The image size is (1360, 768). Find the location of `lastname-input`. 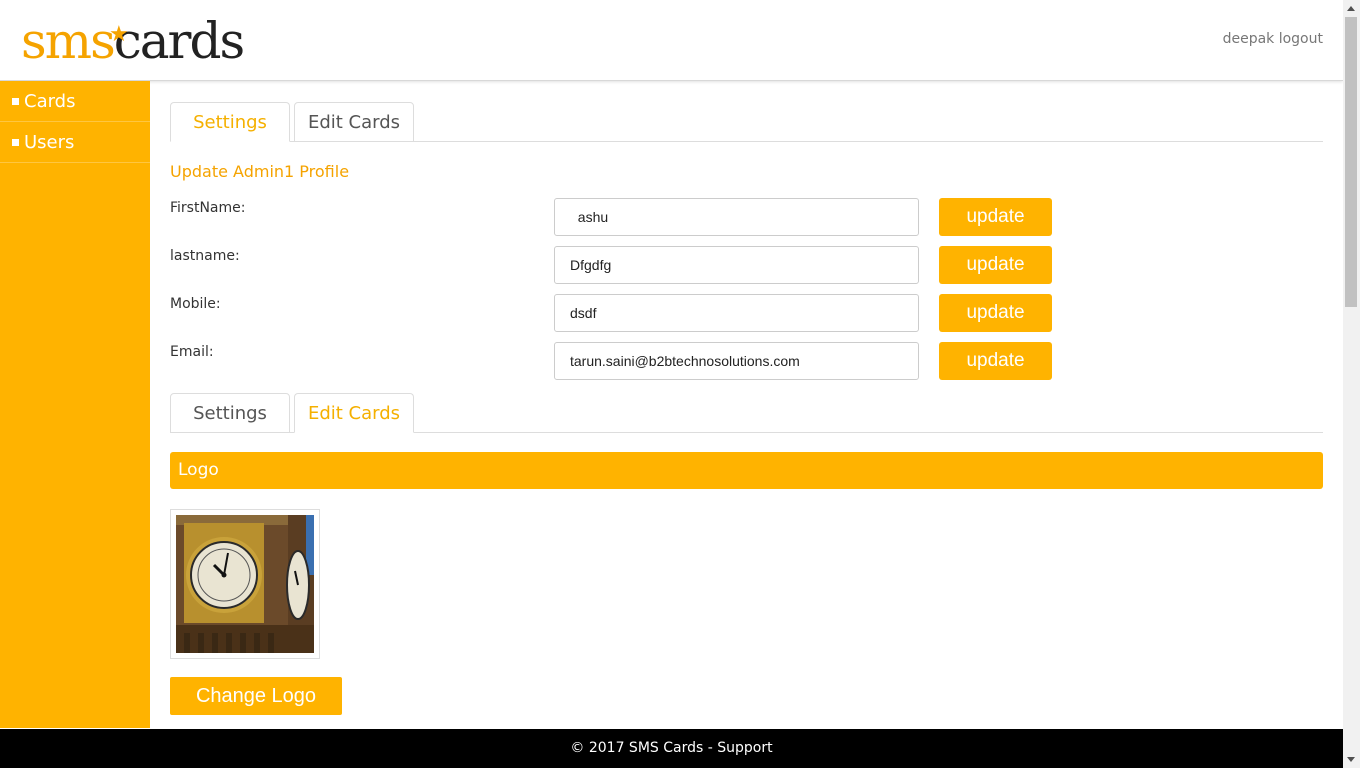

lastname-input is located at coordinates (736, 265).